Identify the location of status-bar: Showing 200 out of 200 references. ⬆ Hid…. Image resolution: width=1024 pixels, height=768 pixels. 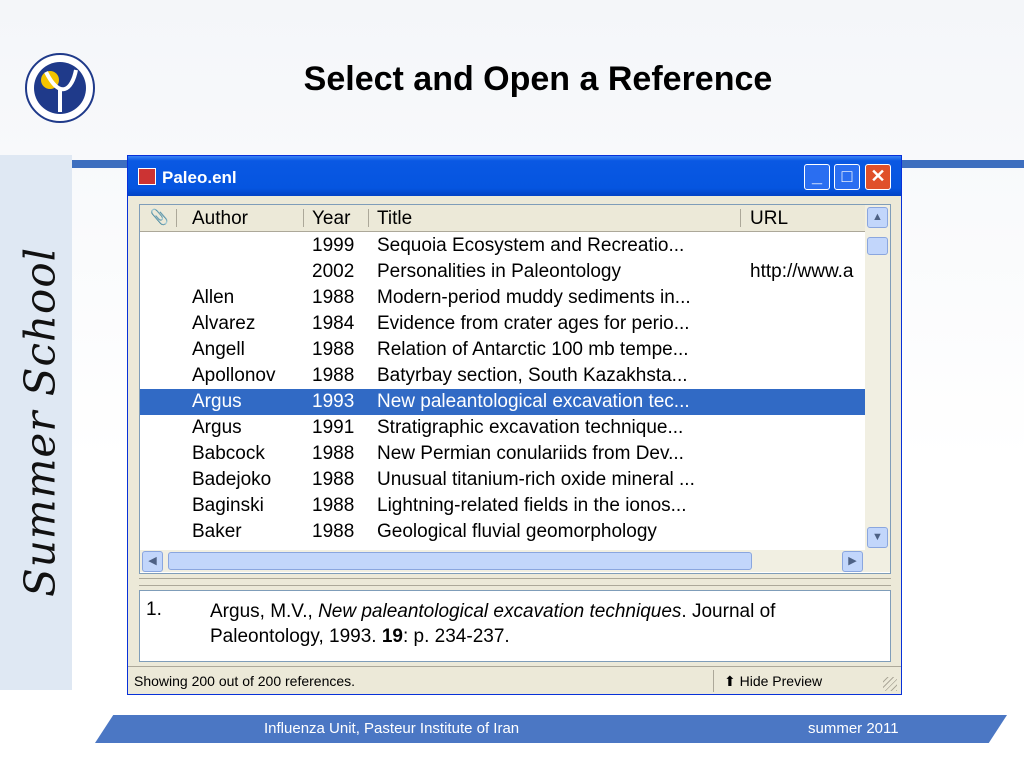
(514, 680).